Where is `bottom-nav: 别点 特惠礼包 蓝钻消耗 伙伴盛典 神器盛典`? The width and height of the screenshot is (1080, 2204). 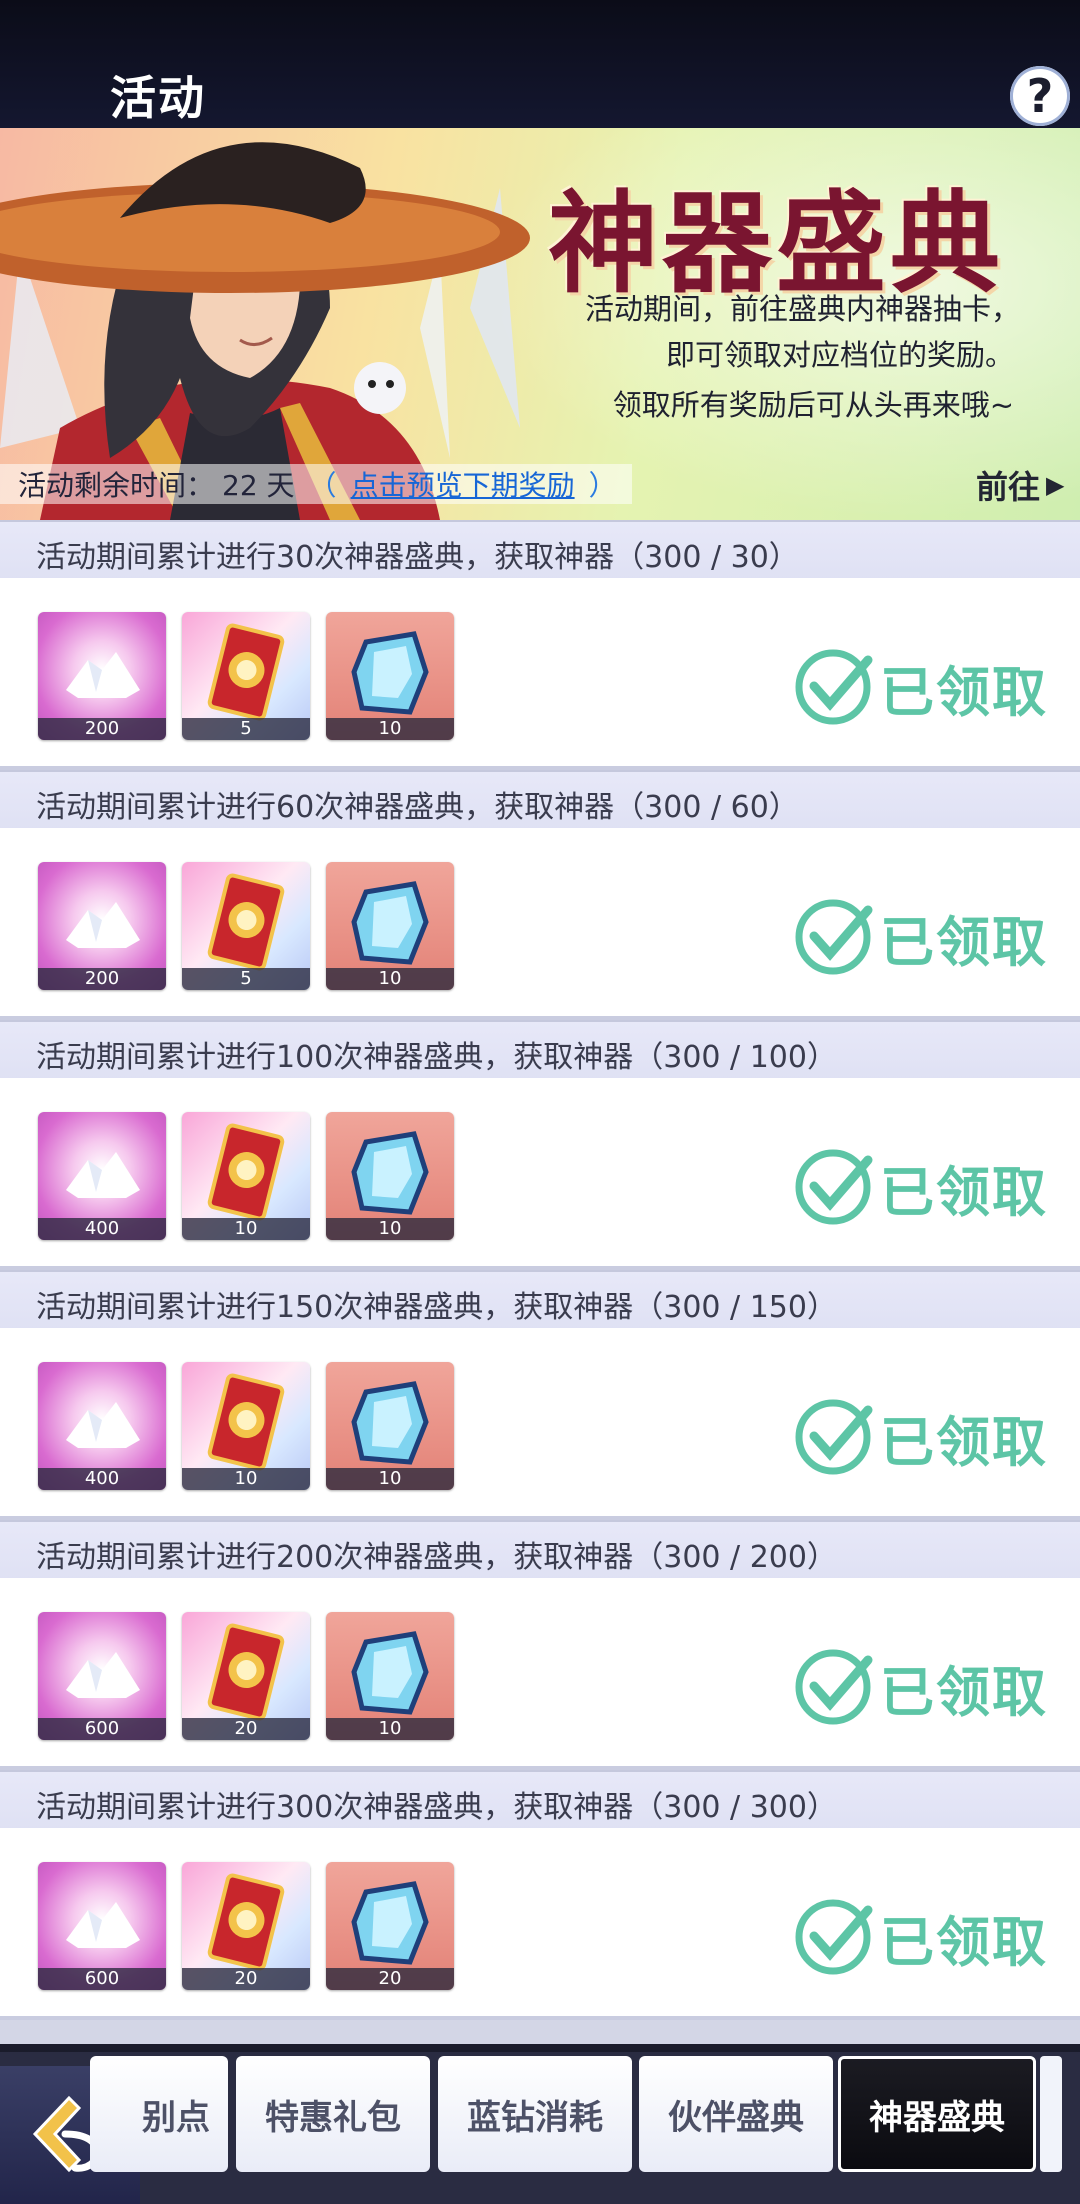 bottom-nav: 别点 特惠礼包 蓝钻消耗 伙伴盛典 神器盛典 is located at coordinates (540, 2124).